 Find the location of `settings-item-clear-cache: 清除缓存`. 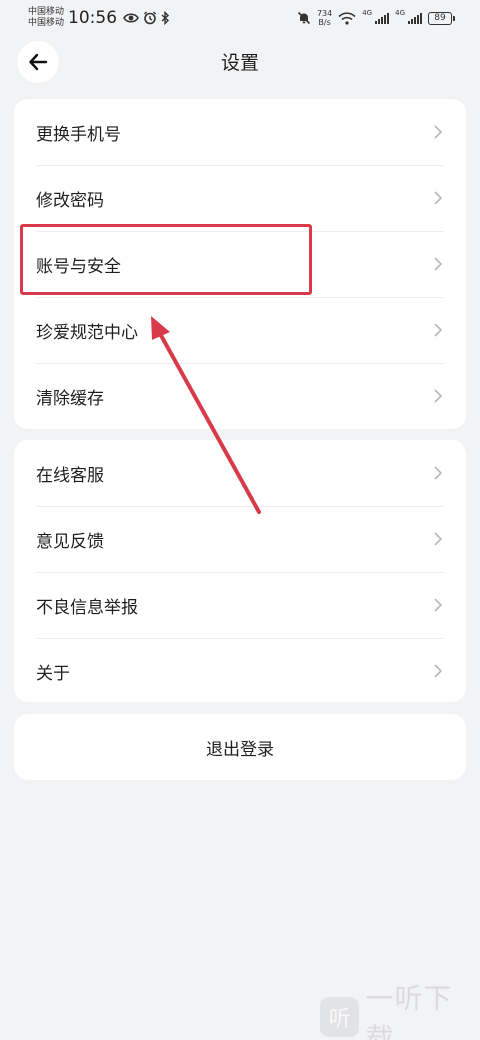

settings-item-clear-cache: 清除缓存 is located at coordinates (240, 396).